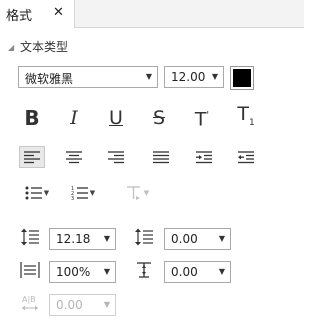 Image resolution: width=320 pixels, height=333 pixels. Describe the element at coordinates (133, 193) in the screenshot. I see `text-direction-icon` at that location.